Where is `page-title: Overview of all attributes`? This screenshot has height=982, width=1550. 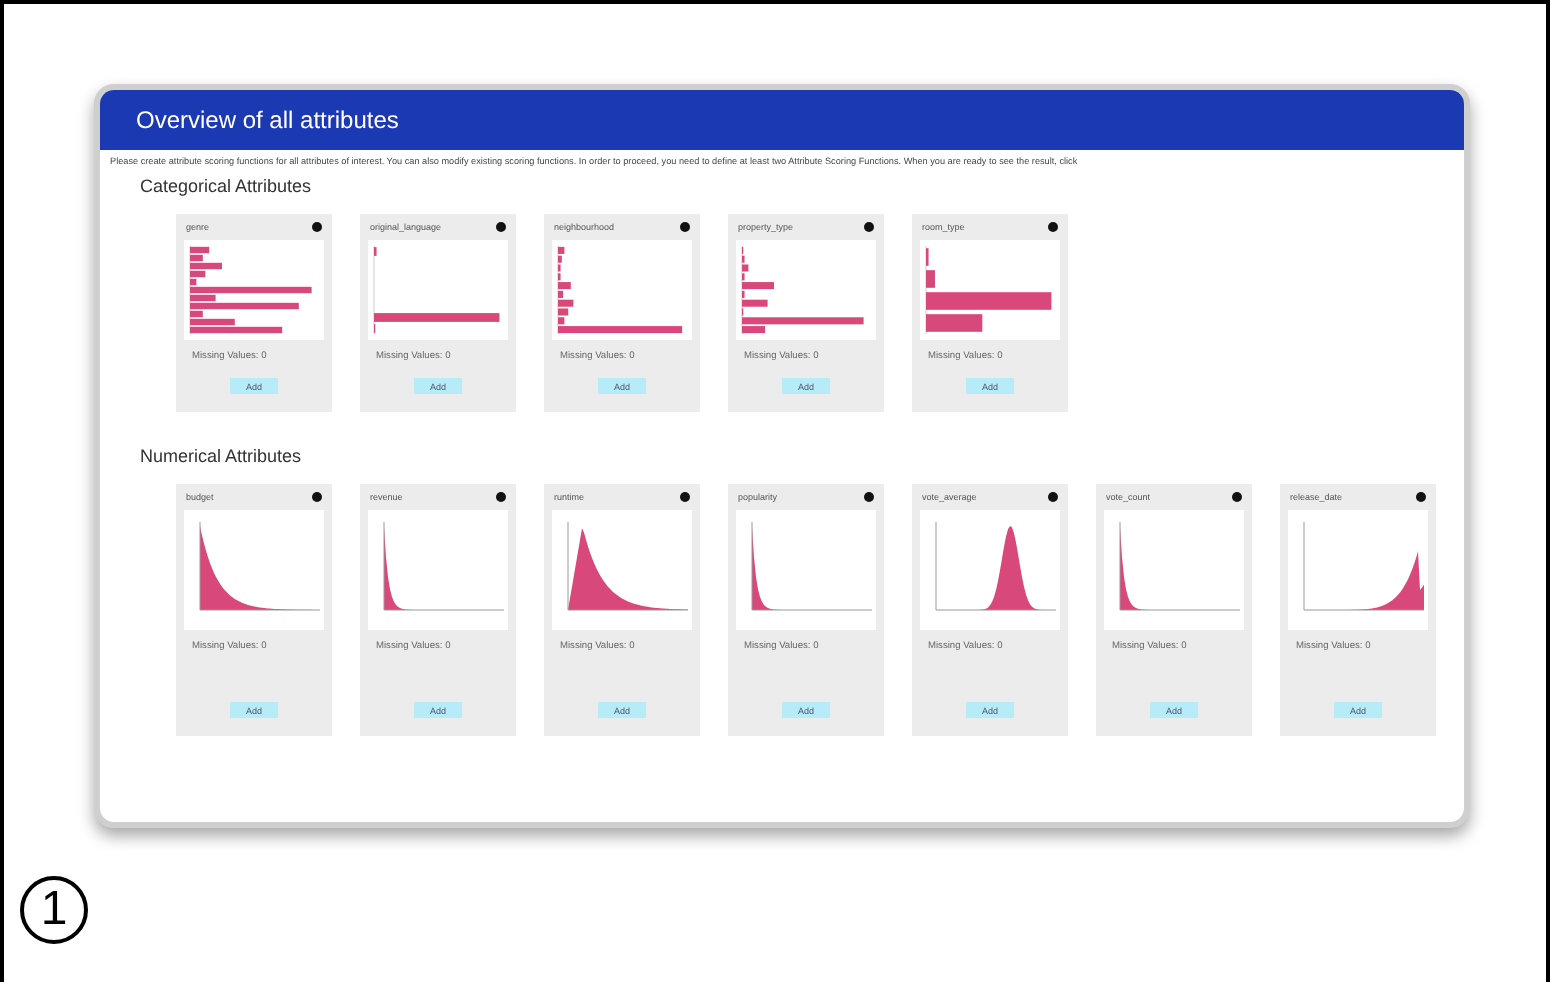
page-title: Overview of all attributes is located at coordinates (267, 120).